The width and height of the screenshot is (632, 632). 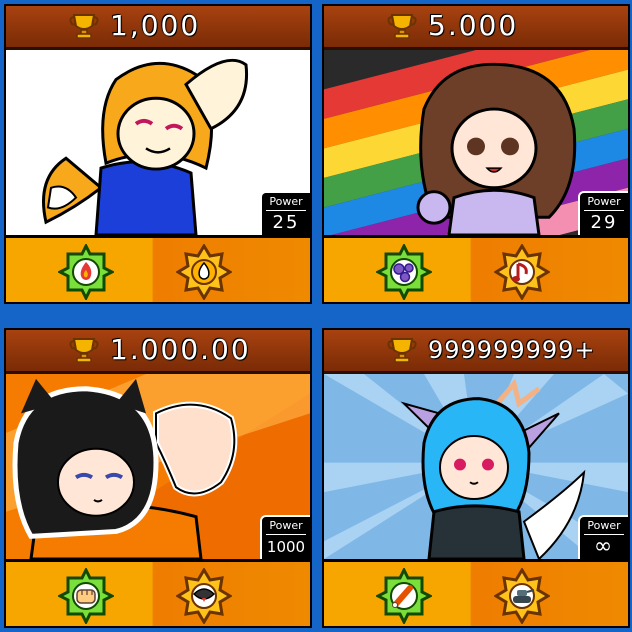 I want to click on power-badge: Power 29, so click(x=603, y=213).